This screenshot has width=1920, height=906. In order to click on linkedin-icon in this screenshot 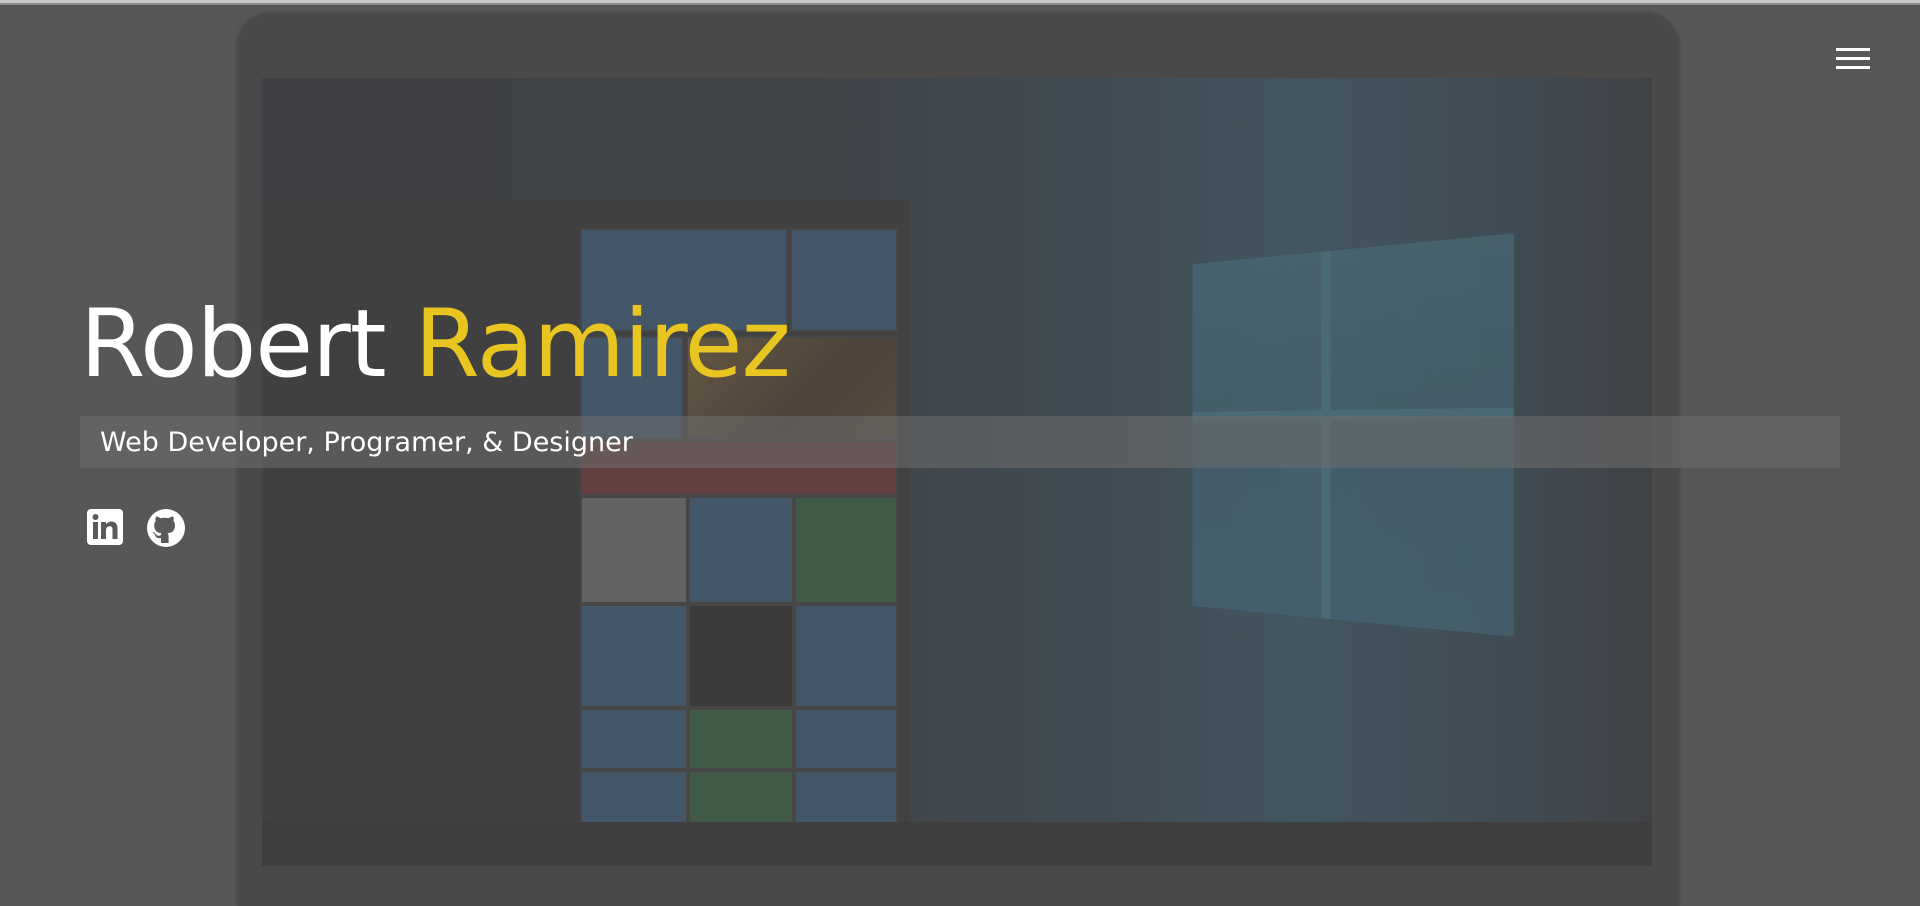, I will do `click(106, 528)`.